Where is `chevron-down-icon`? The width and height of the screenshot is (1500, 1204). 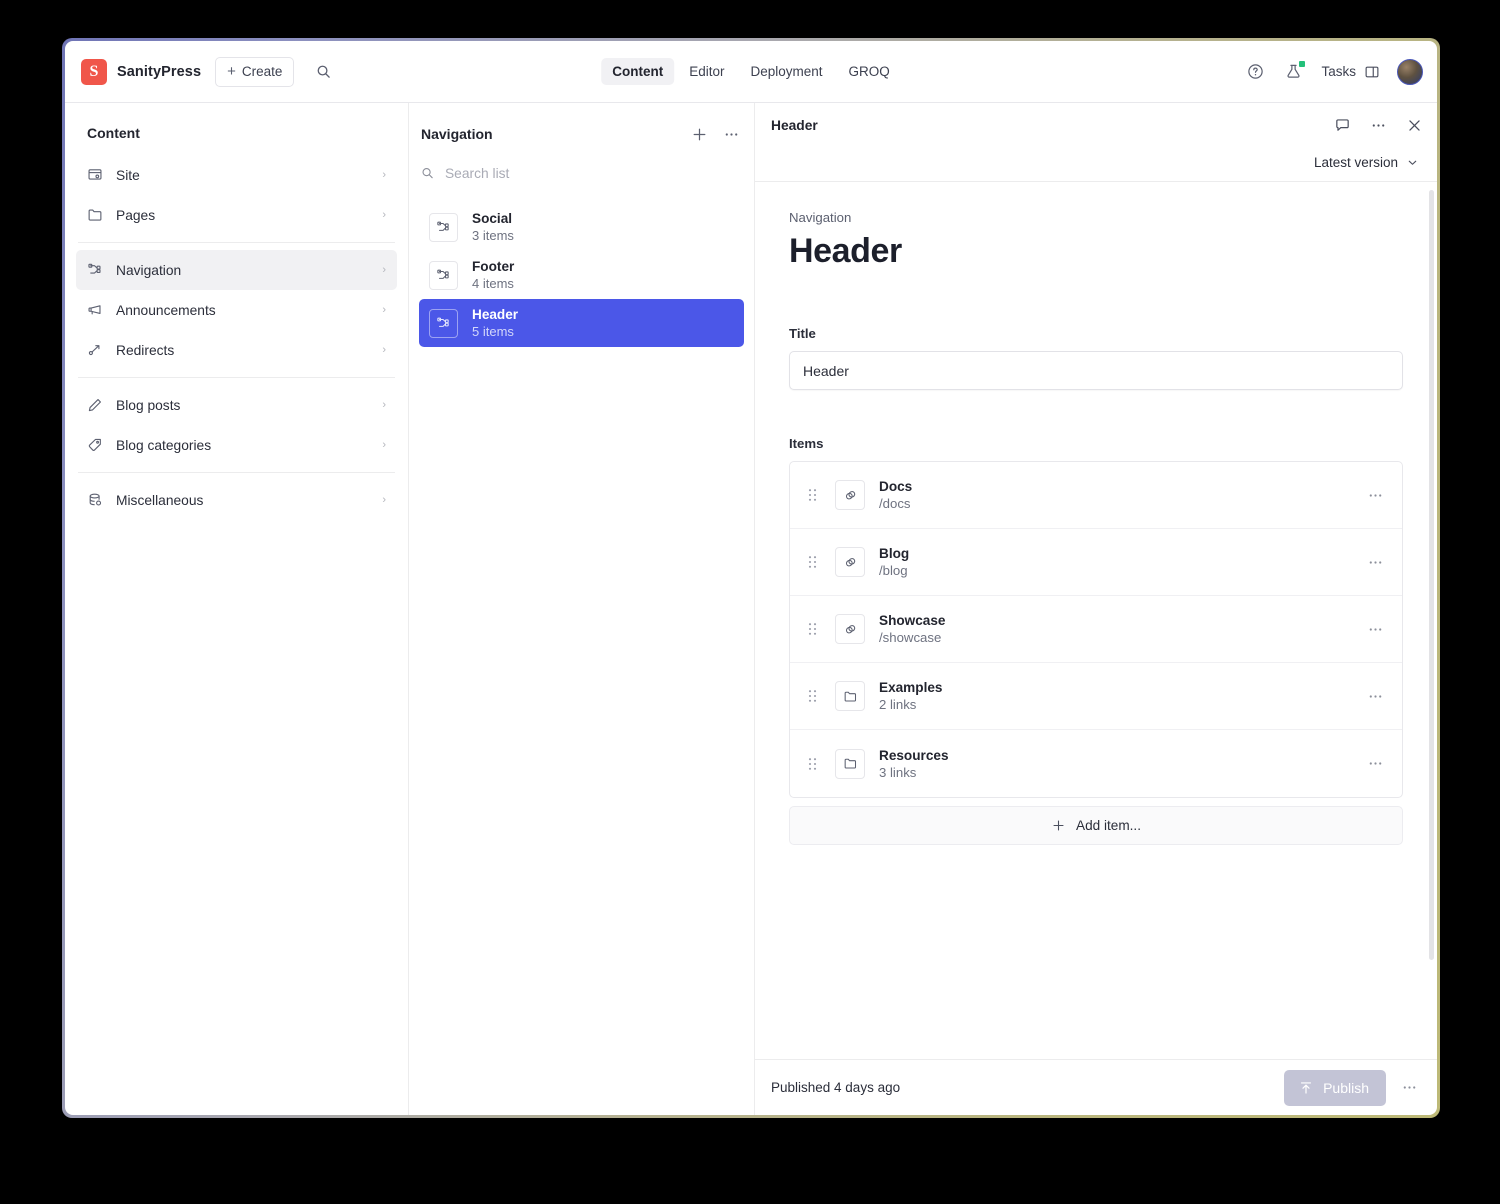
chevron-down-icon is located at coordinates (1412, 162).